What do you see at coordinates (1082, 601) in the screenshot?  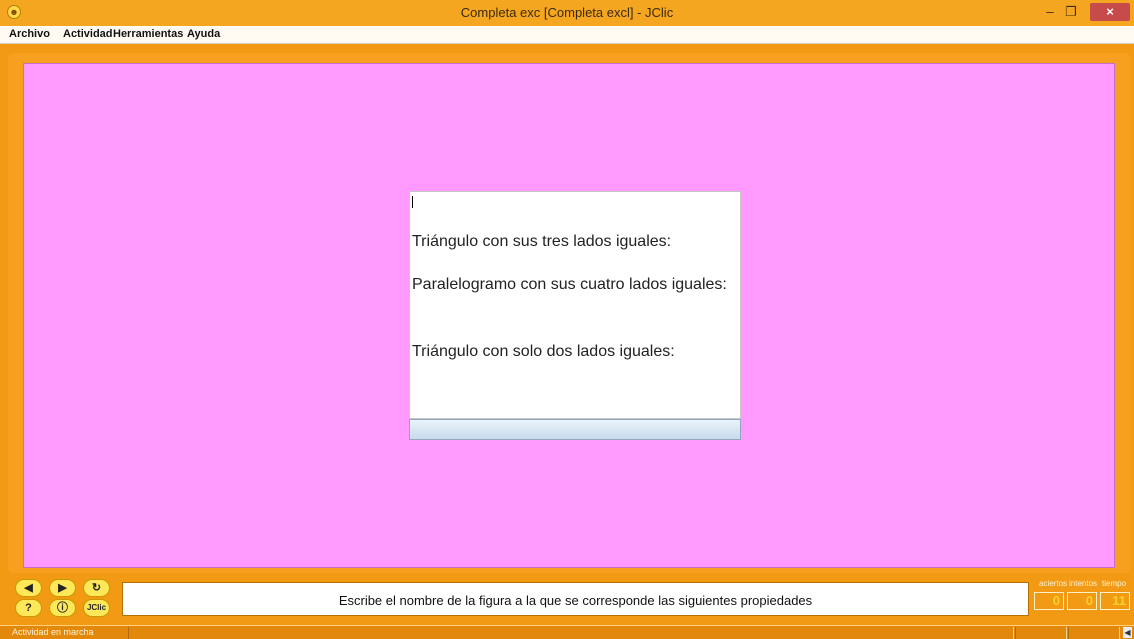 I see `intentos-counter: 0` at bounding box center [1082, 601].